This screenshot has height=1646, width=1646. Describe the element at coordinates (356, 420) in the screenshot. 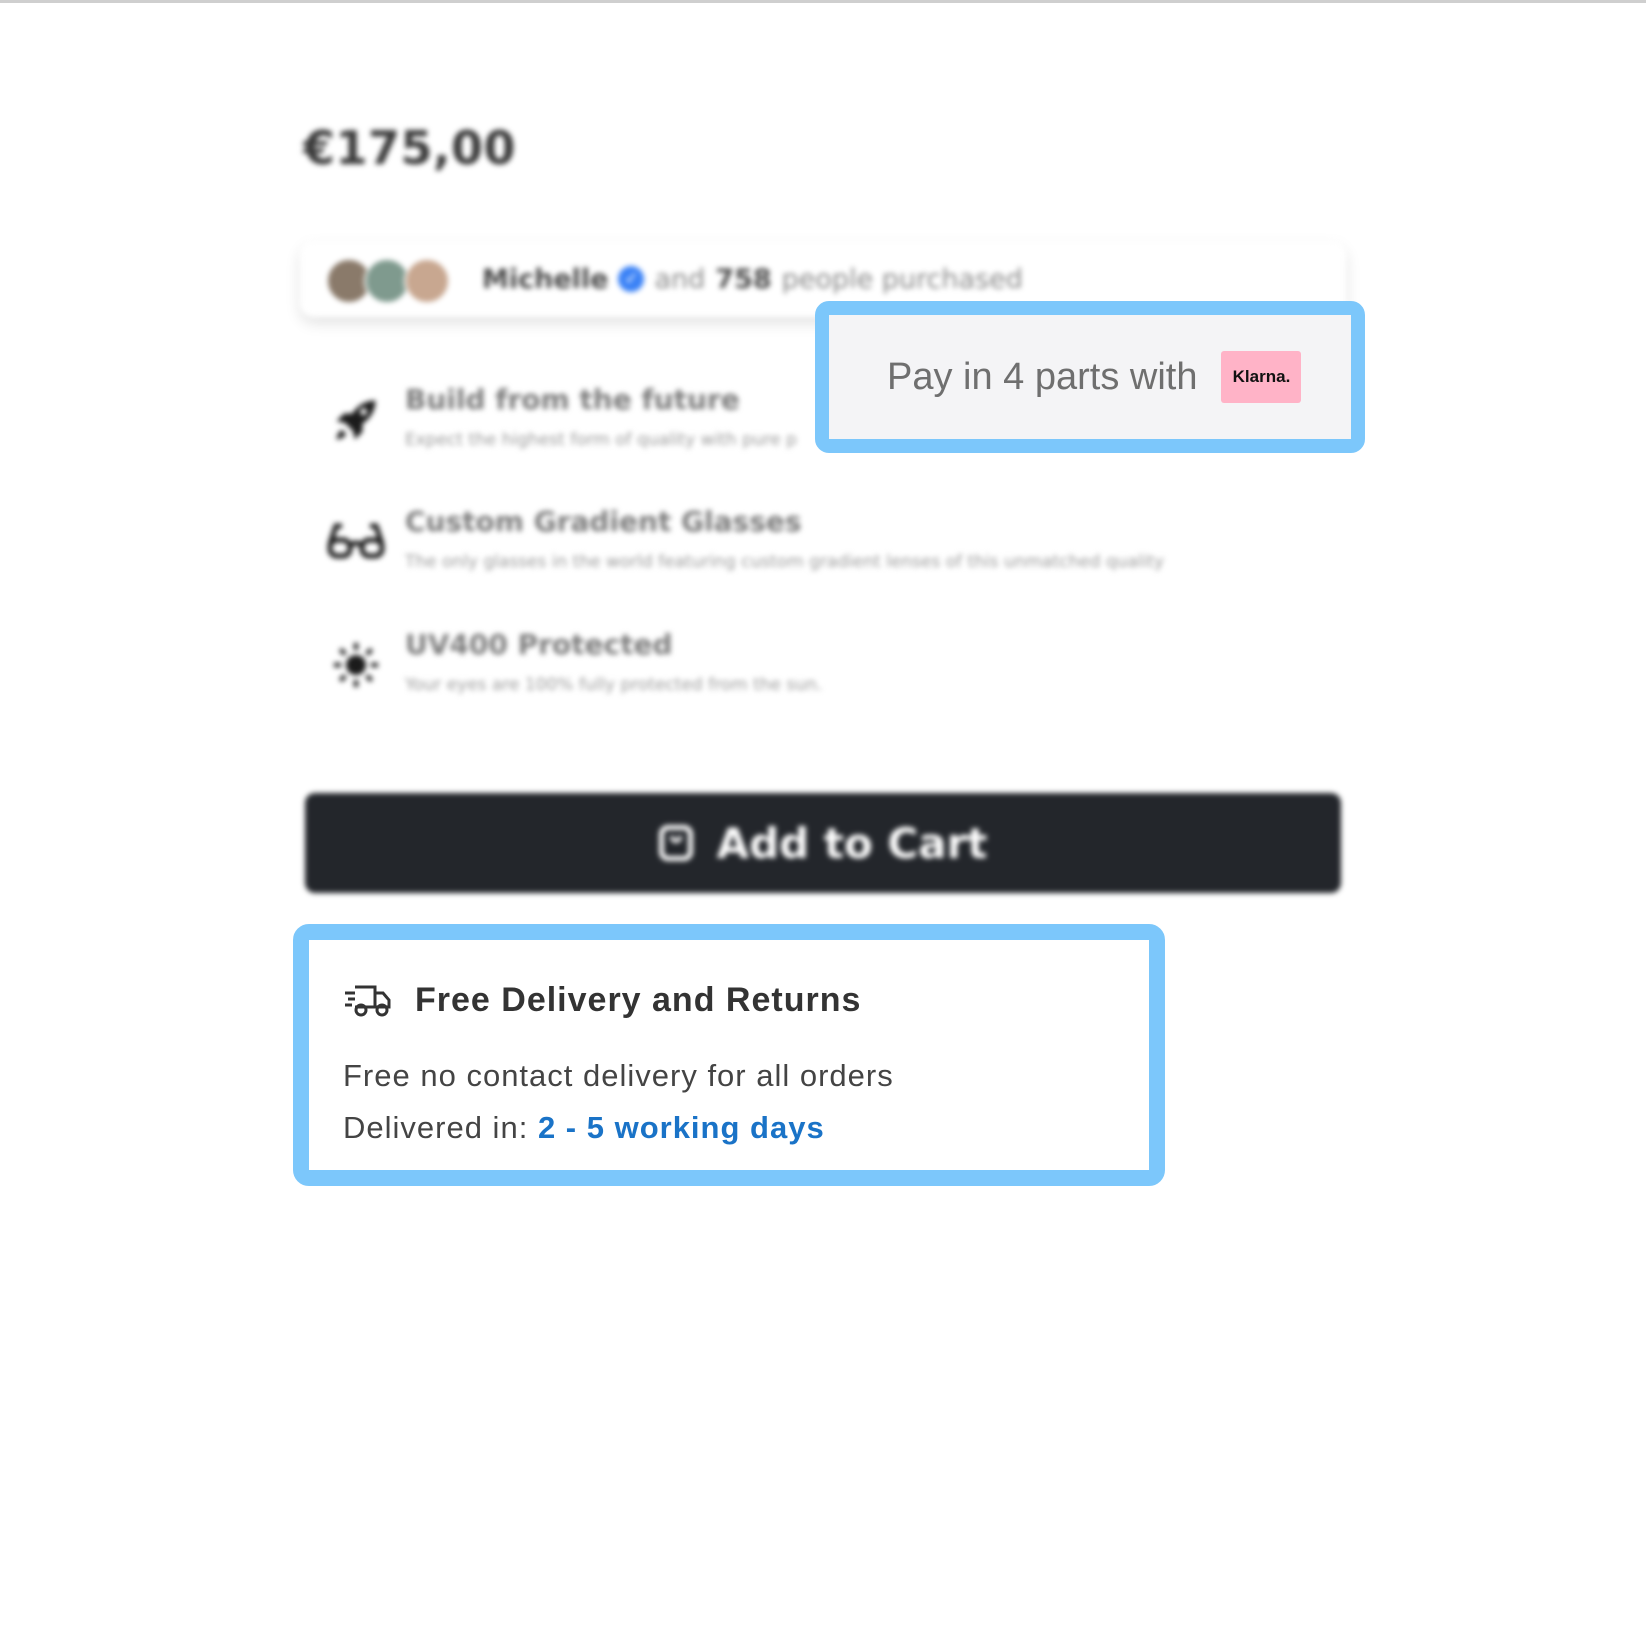

I see `rocket-icon` at that location.